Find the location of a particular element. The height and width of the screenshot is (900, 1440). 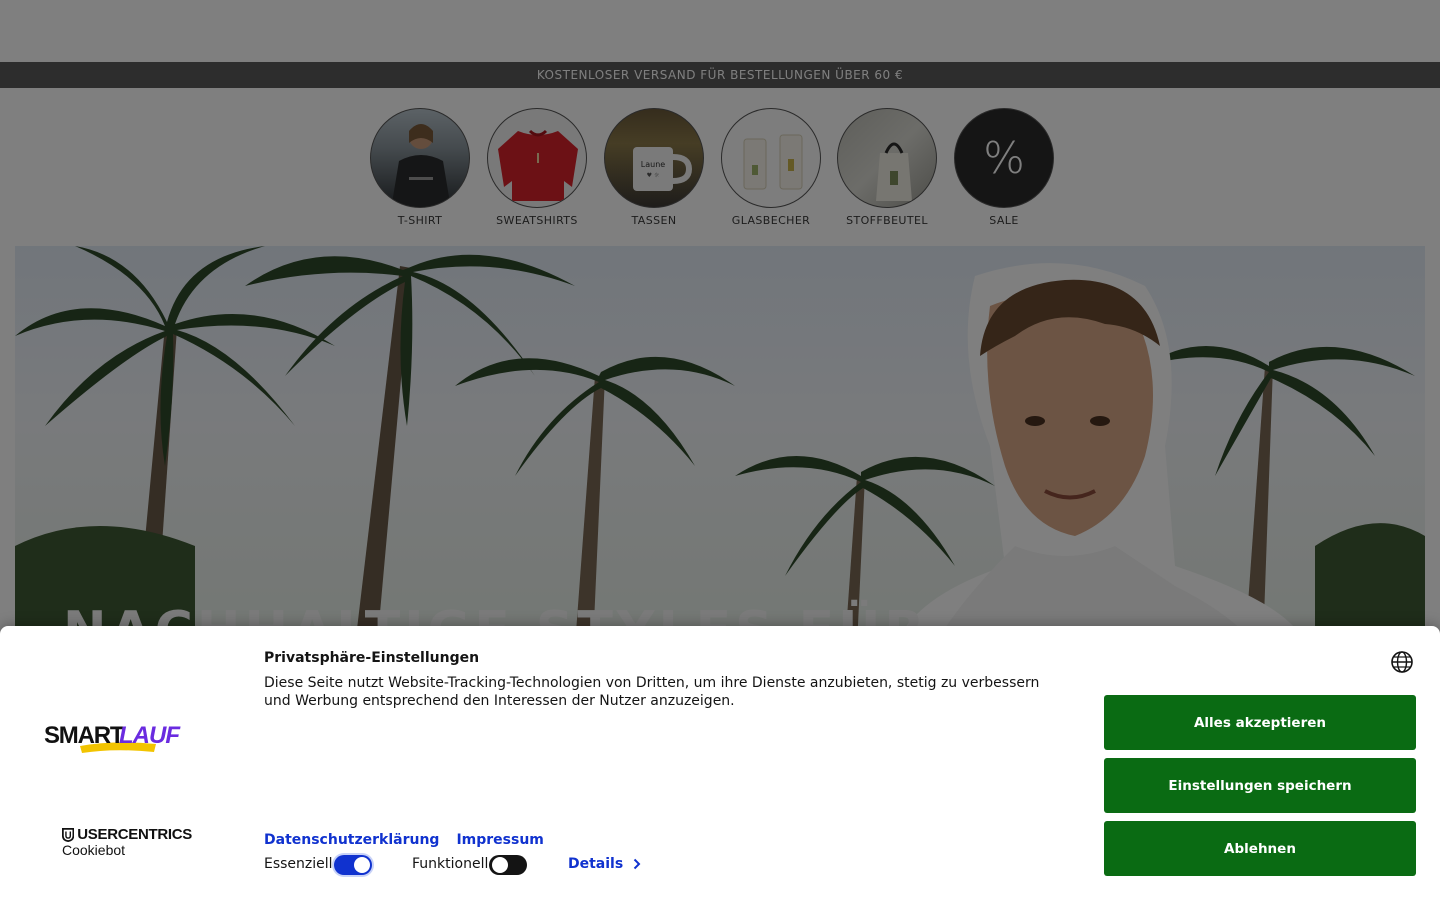

banner-links: Datenschutzerklärung Impressum is located at coordinates (404, 840).